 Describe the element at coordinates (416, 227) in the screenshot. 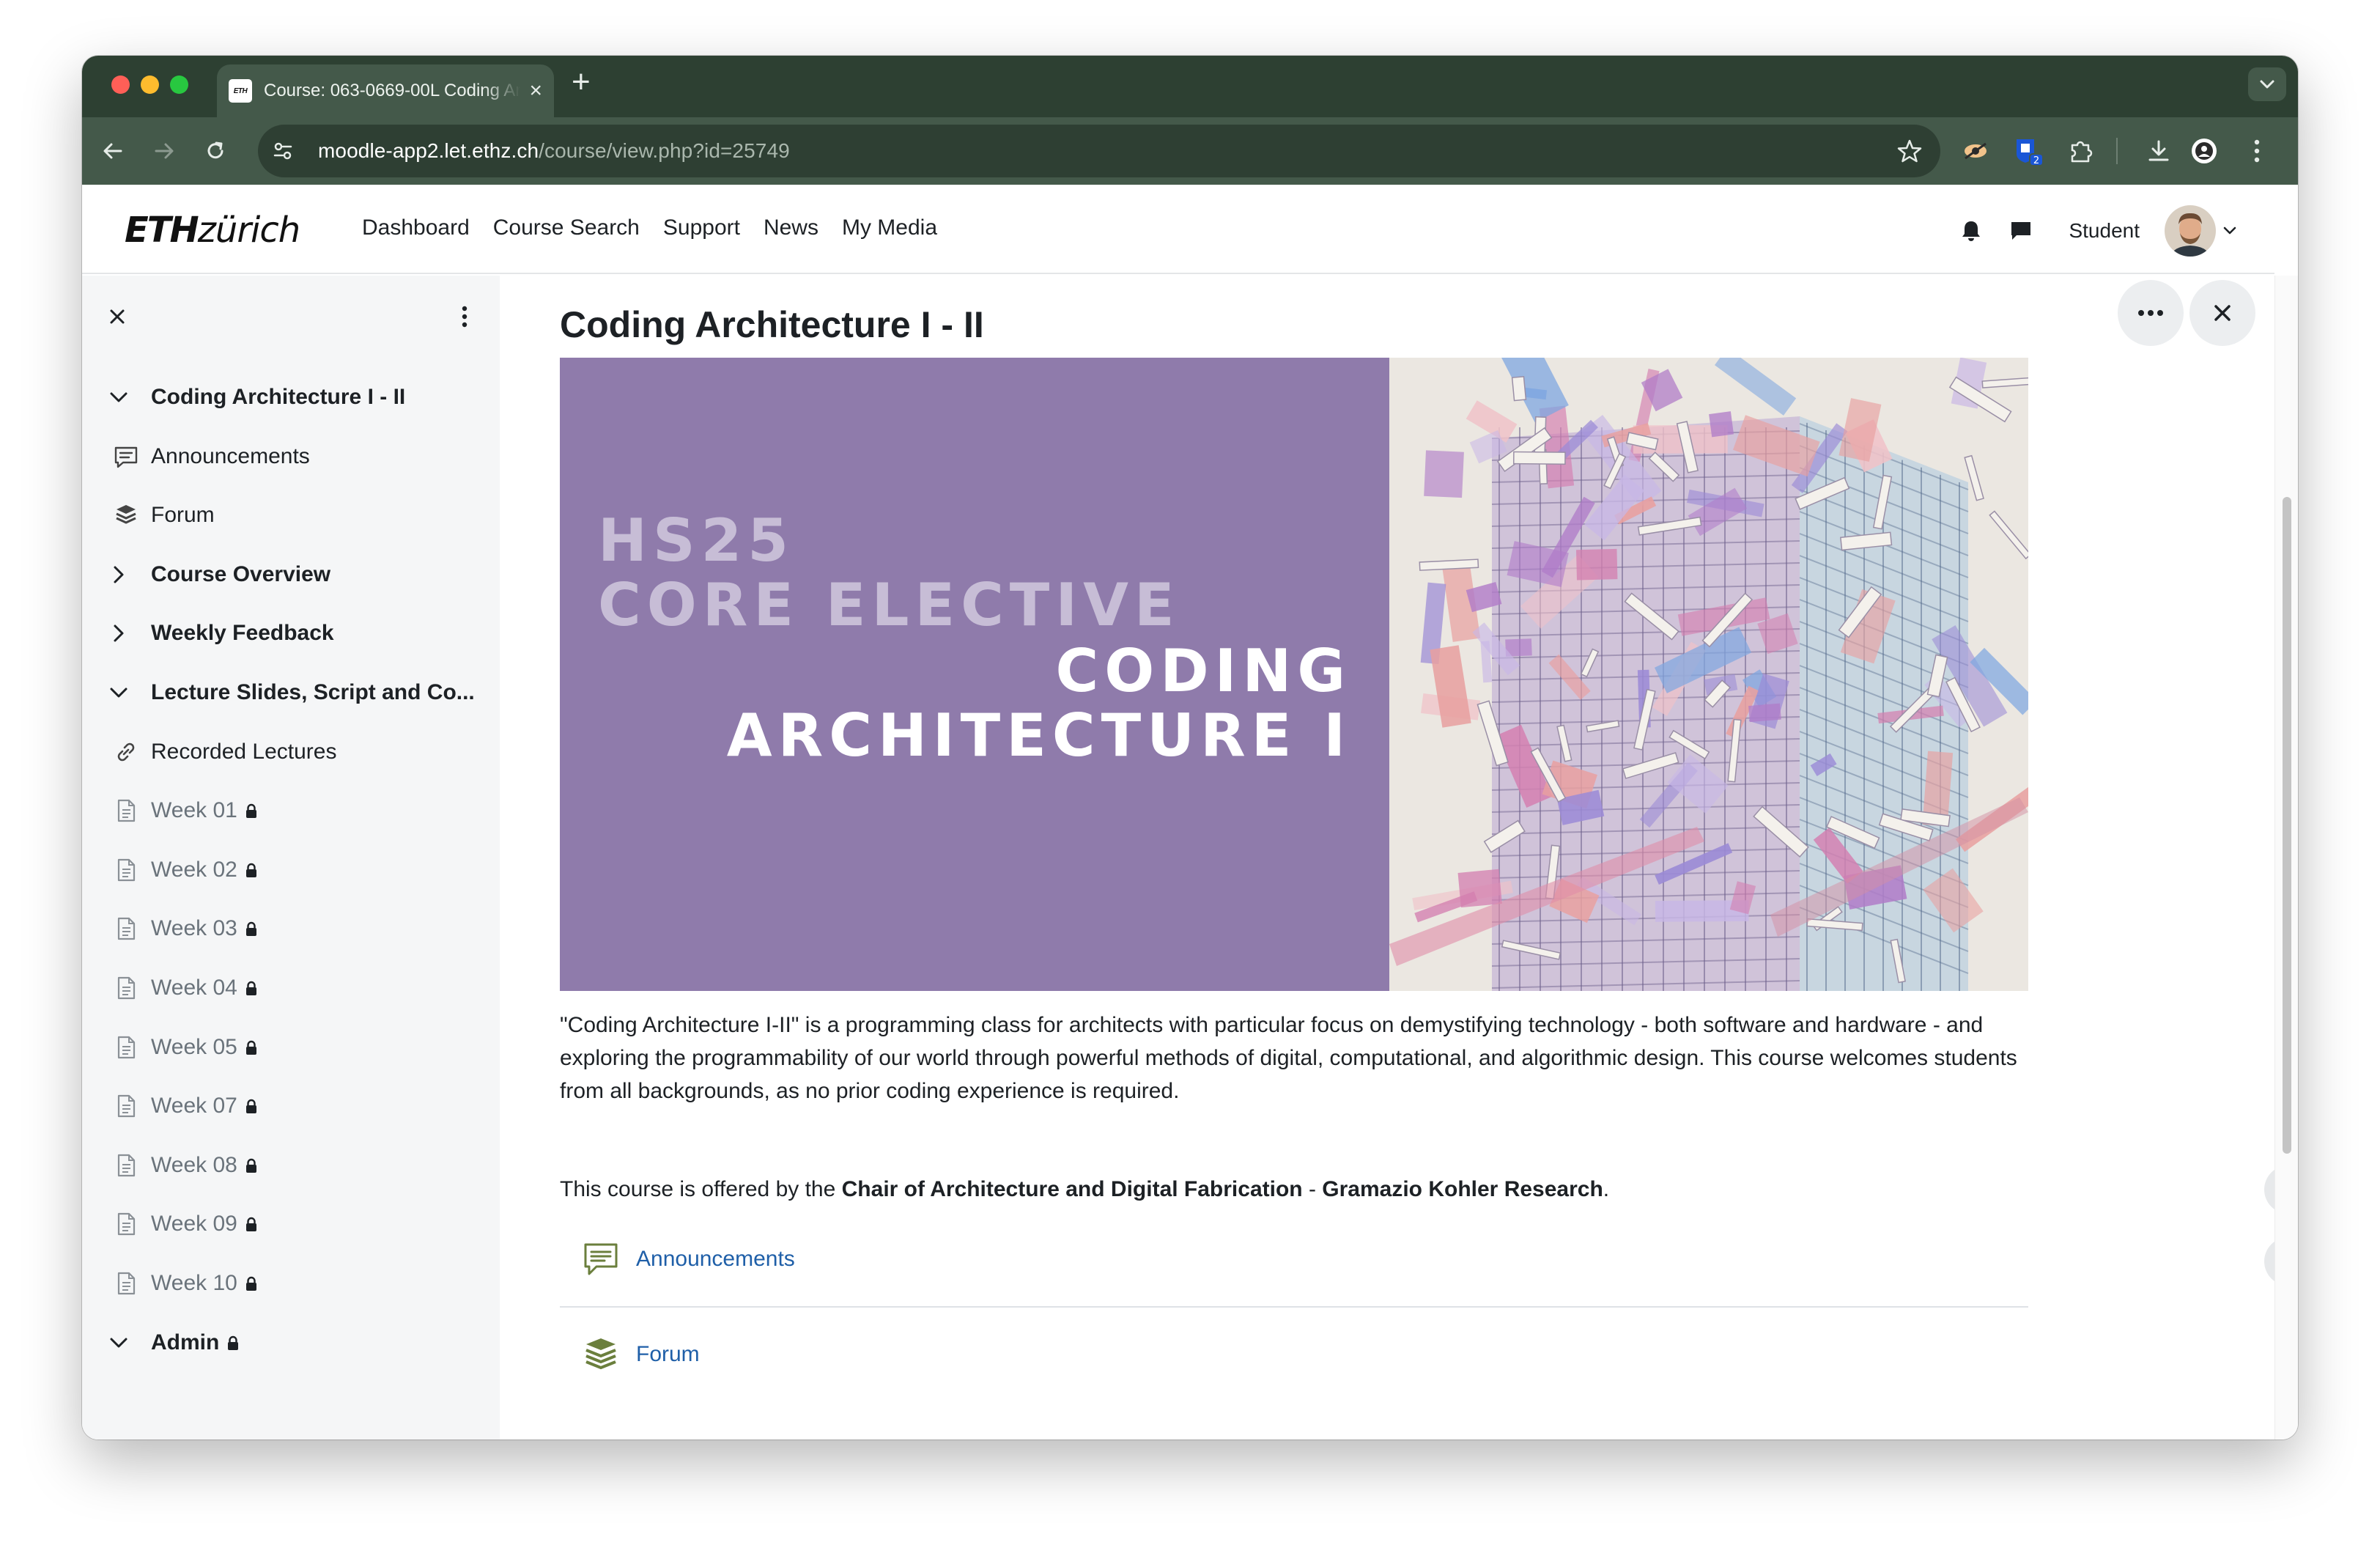

I see `nav-dashboard: Dashboard` at that location.